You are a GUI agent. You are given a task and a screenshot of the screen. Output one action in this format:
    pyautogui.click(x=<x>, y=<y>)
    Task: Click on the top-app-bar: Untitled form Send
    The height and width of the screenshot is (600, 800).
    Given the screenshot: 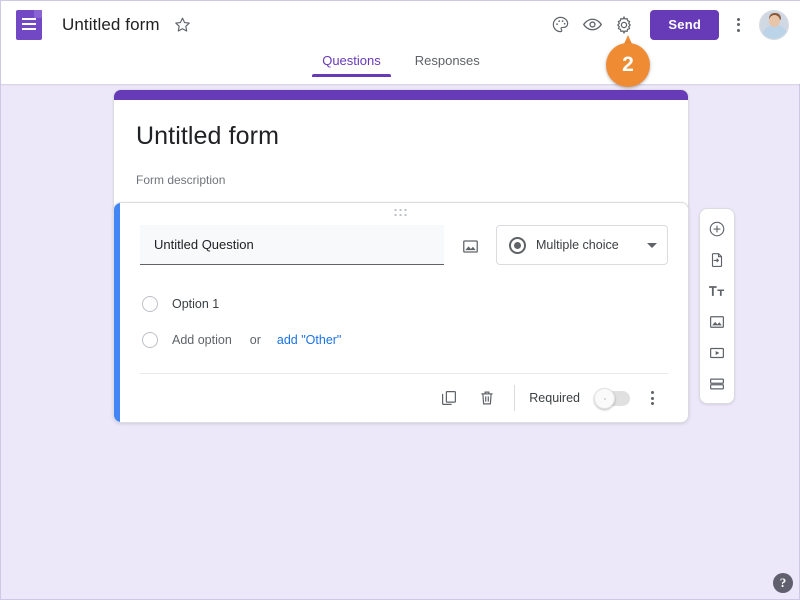 What is the action you would take?
    pyautogui.click(x=400, y=24)
    